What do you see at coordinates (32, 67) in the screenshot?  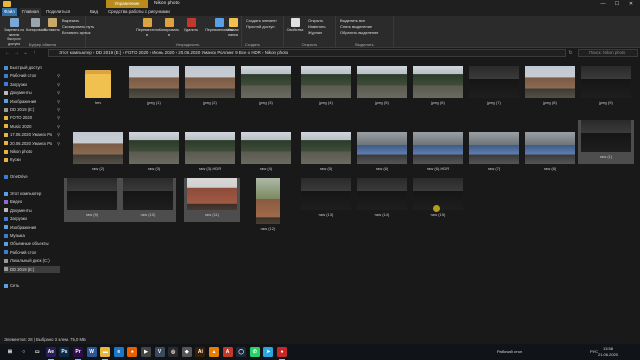 I see `nav-item: Быстрый доступ` at bounding box center [32, 67].